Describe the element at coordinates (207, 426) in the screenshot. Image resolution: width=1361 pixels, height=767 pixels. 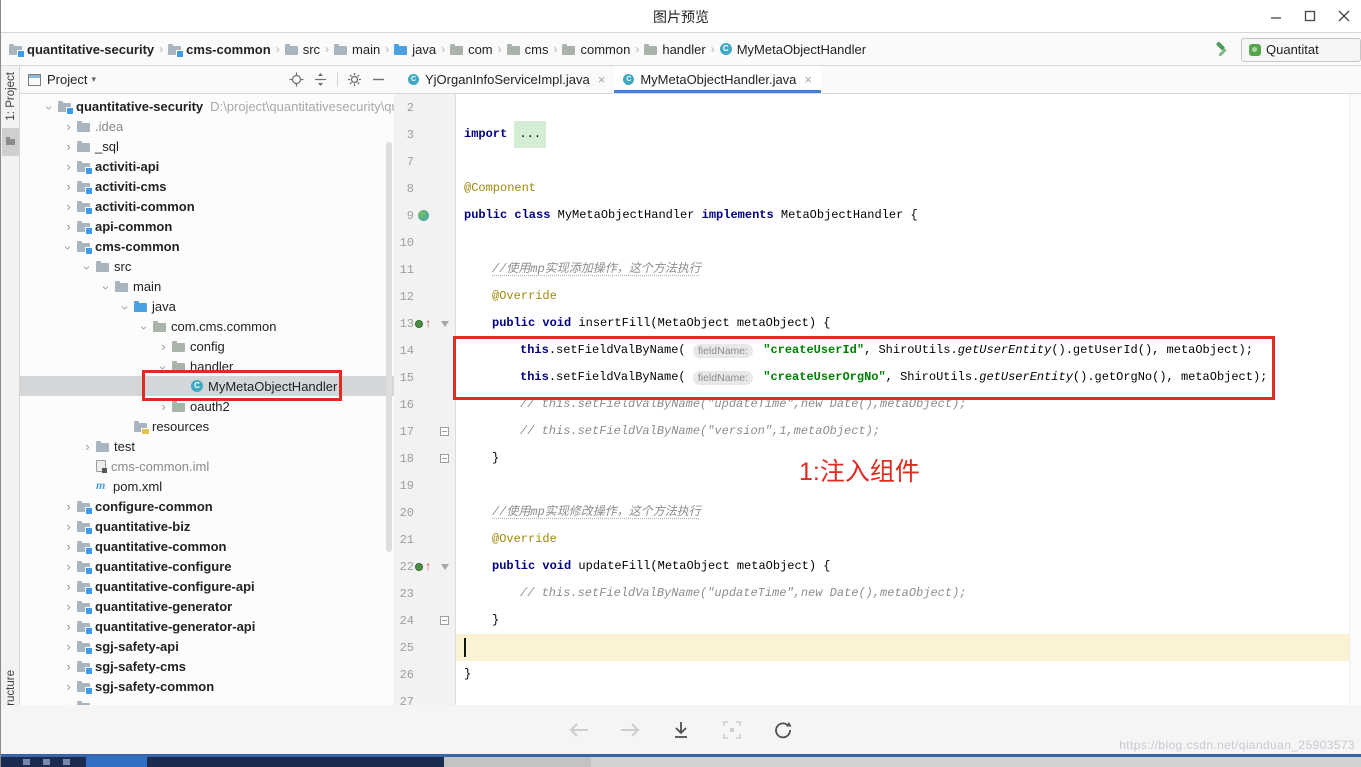
I see `project-tree-item: resources` at that location.